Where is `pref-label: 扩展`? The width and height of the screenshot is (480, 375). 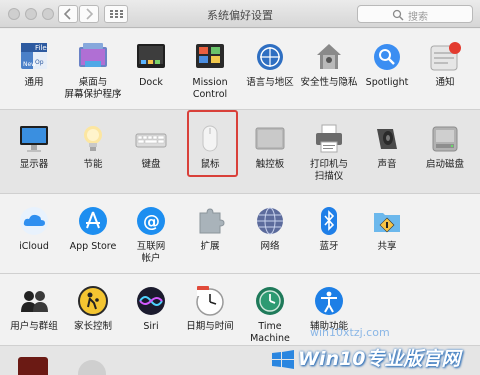 pref-label: 扩展 is located at coordinates (210, 246).